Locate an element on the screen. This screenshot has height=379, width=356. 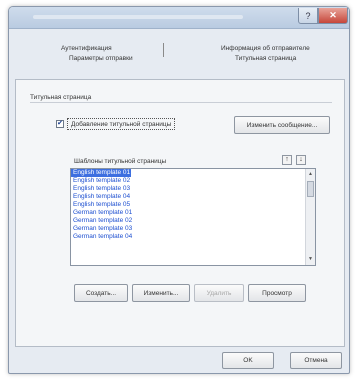
tab-sender-info: Информация об отправителе is located at coordinates (265, 48).